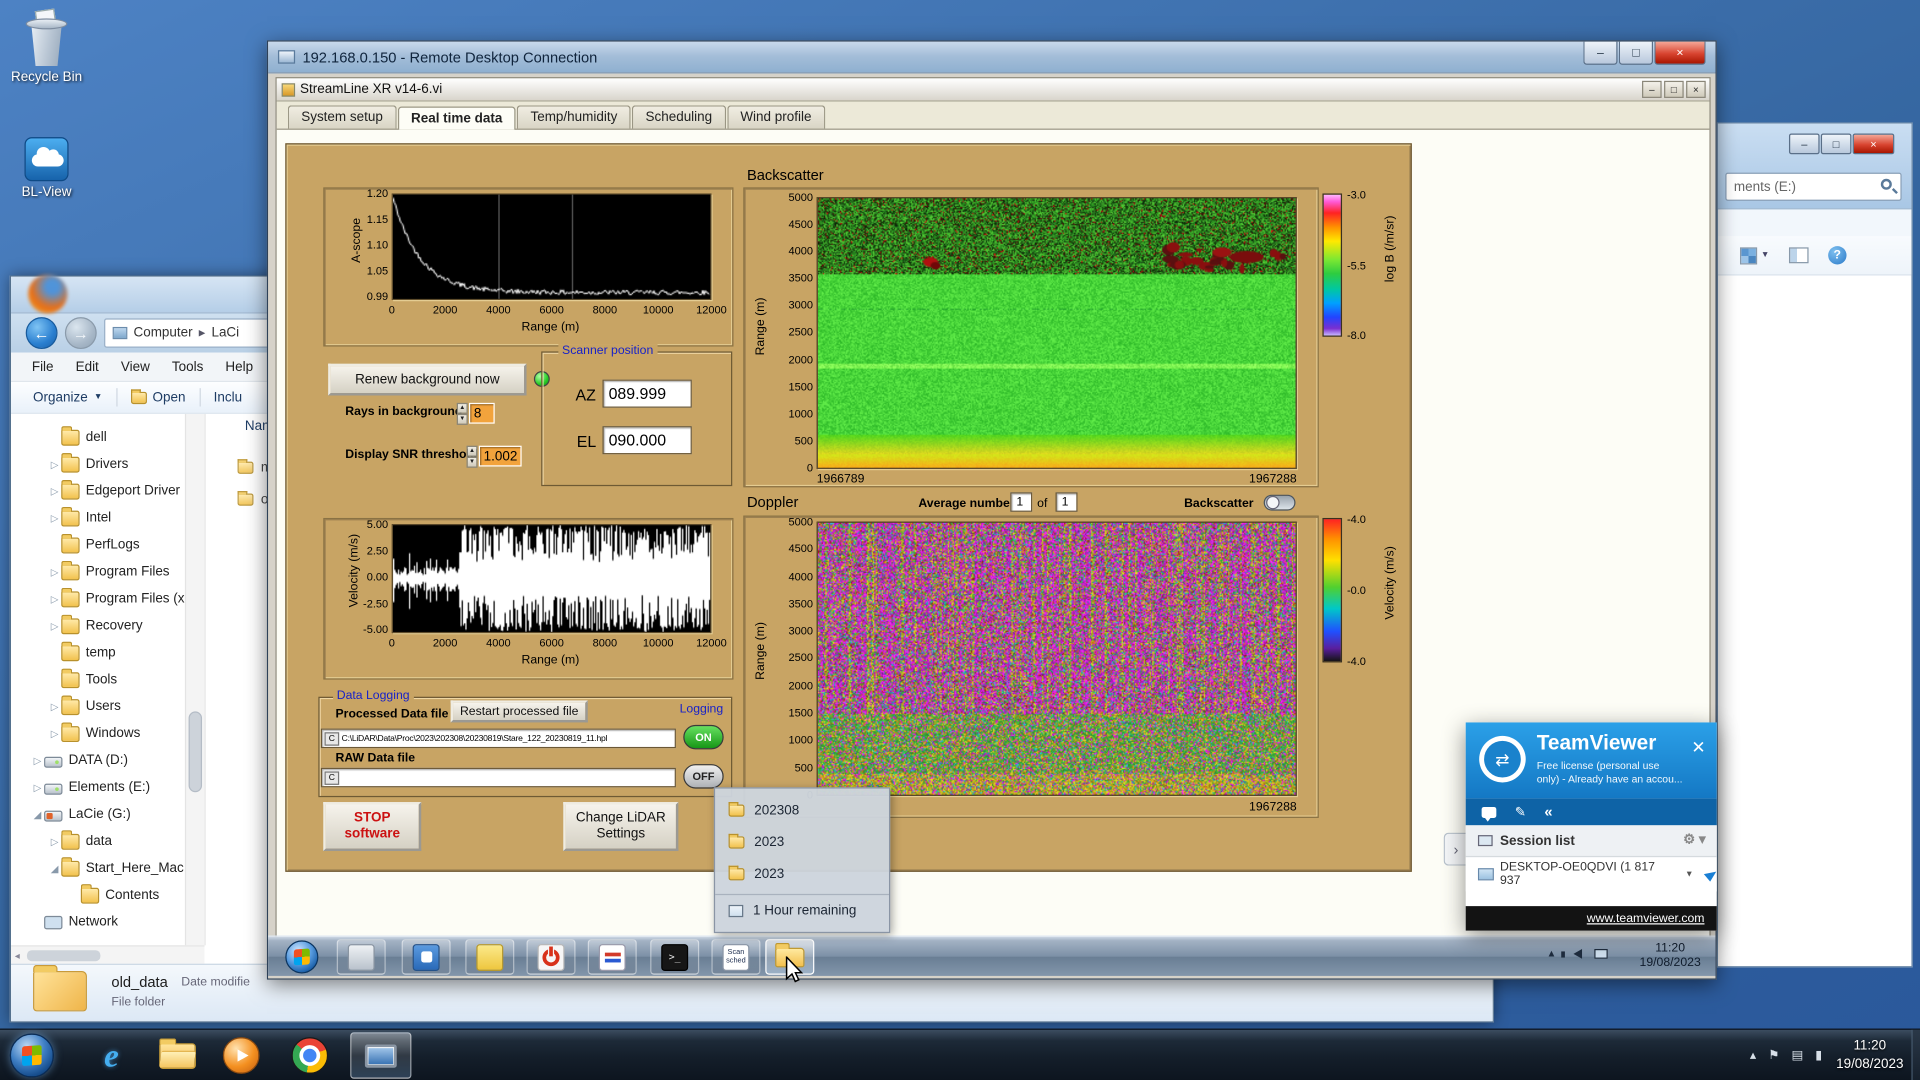 The height and width of the screenshot is (1080, 1920). I want to click on remote-task-button-app1, so click(361, 957).